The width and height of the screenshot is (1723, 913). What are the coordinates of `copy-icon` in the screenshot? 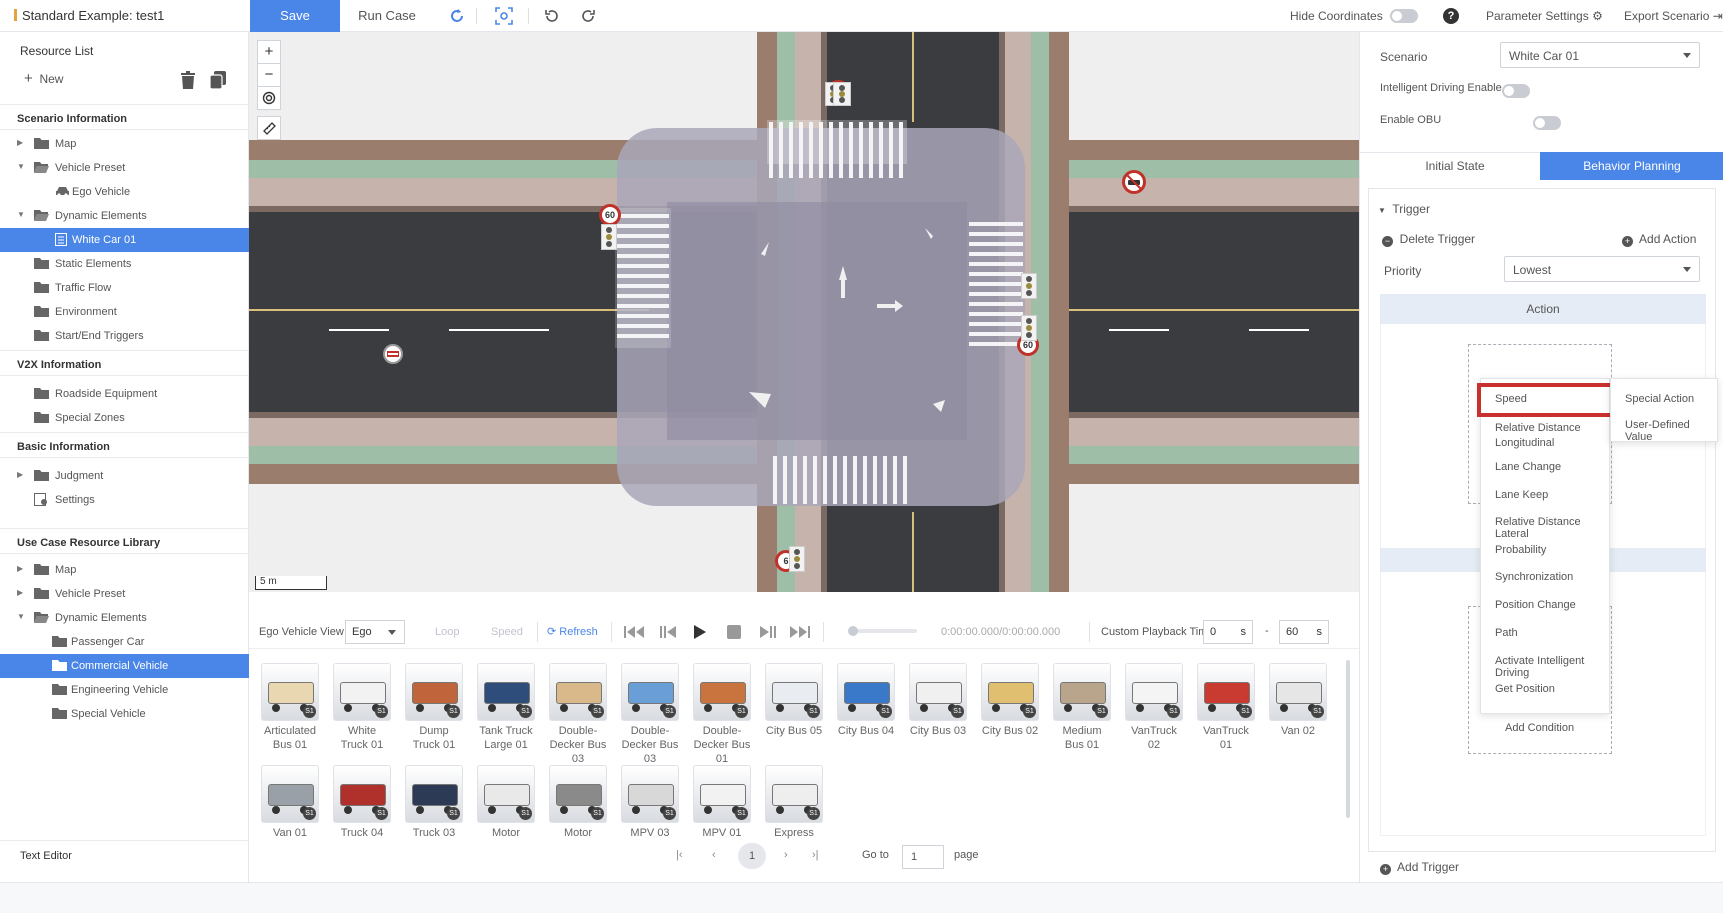 It's located at (218, 80).